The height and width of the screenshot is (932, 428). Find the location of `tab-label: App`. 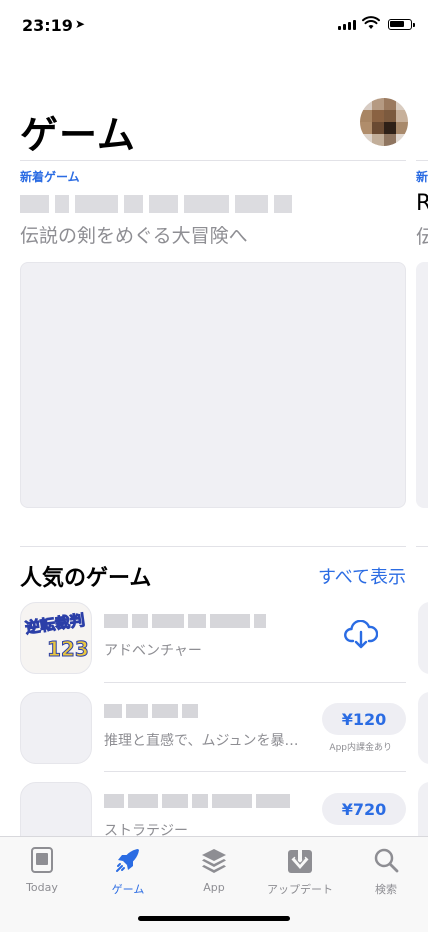

tab-label: App is located at coordinates (214, 887).